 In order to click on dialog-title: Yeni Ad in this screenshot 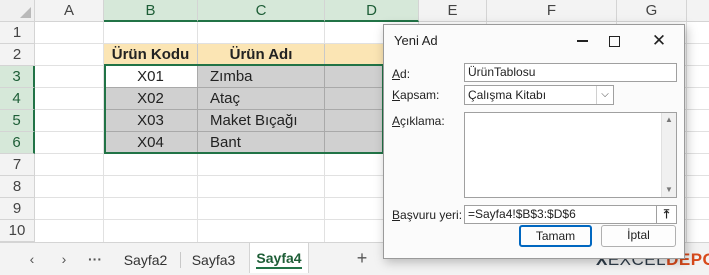, I will do `click(416, 40)`.